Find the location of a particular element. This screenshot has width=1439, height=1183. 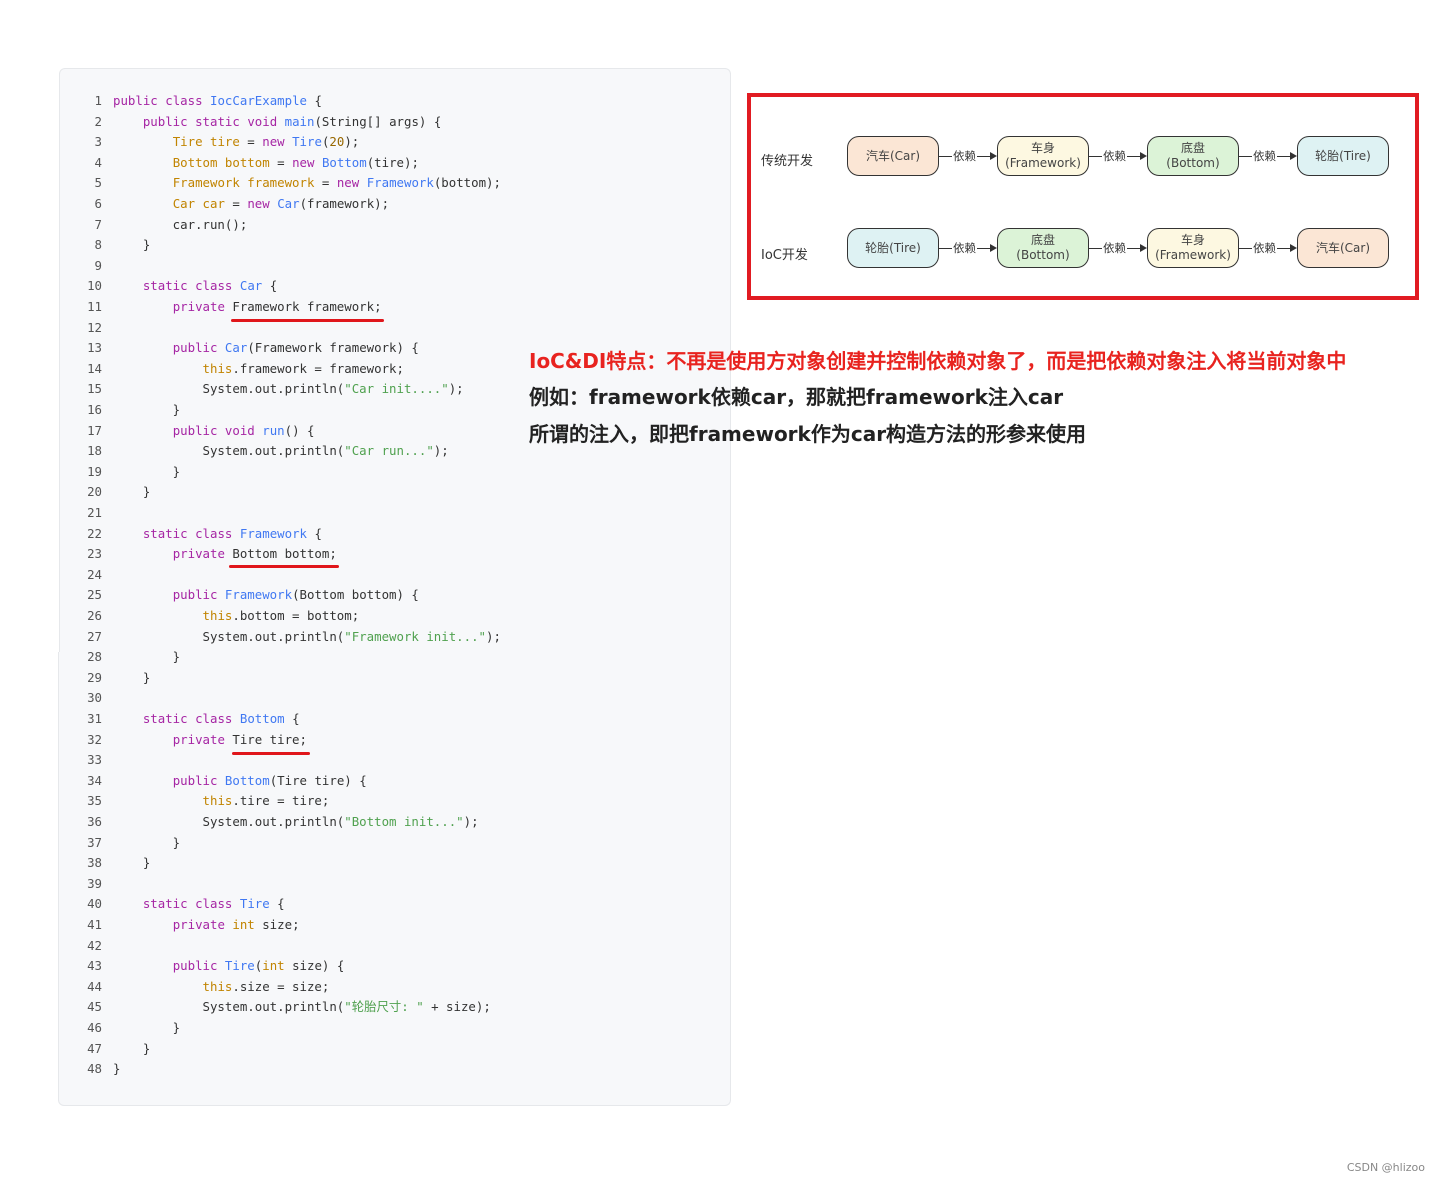

line-number: 31 is located at coordinates (94, 718).